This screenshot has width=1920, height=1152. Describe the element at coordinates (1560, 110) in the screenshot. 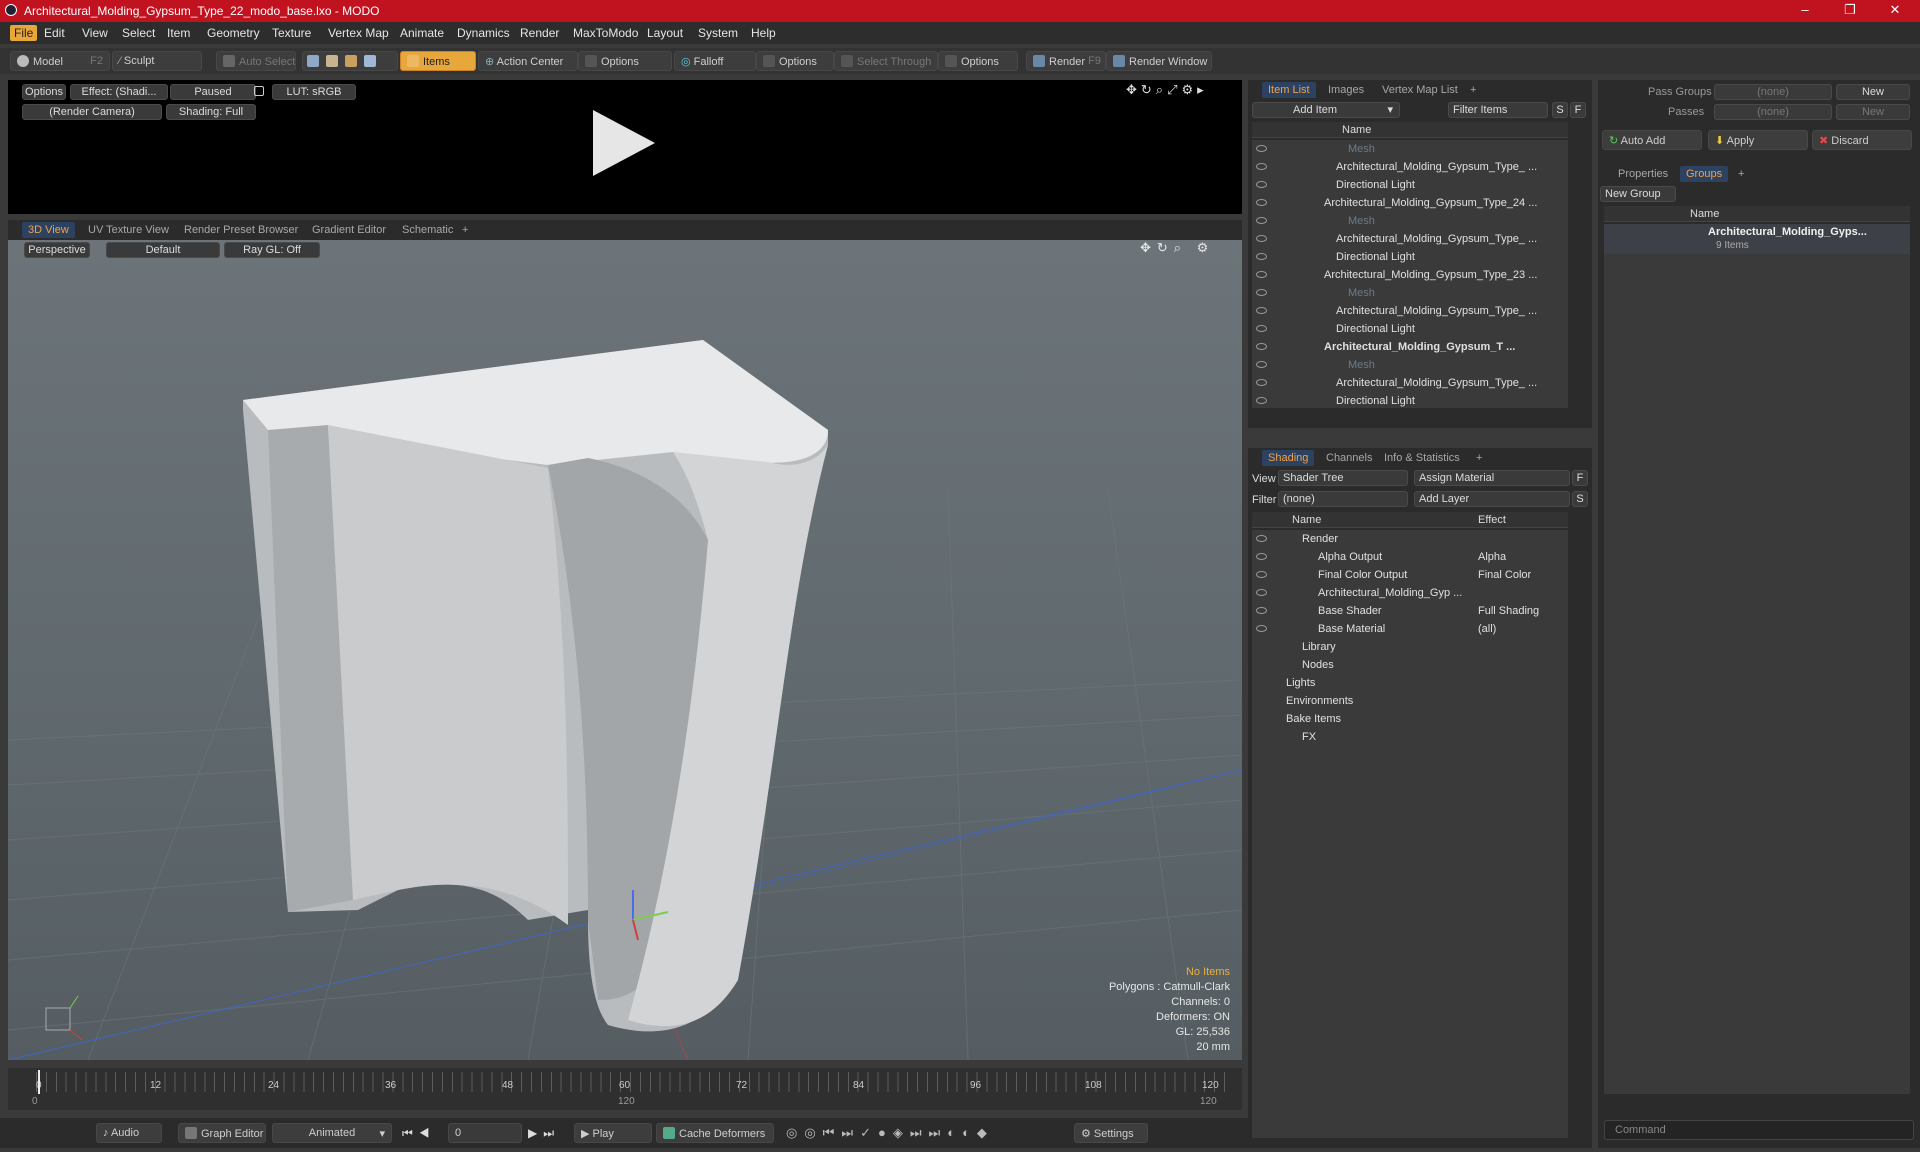

I see `item-list-s-button: S` at that location.